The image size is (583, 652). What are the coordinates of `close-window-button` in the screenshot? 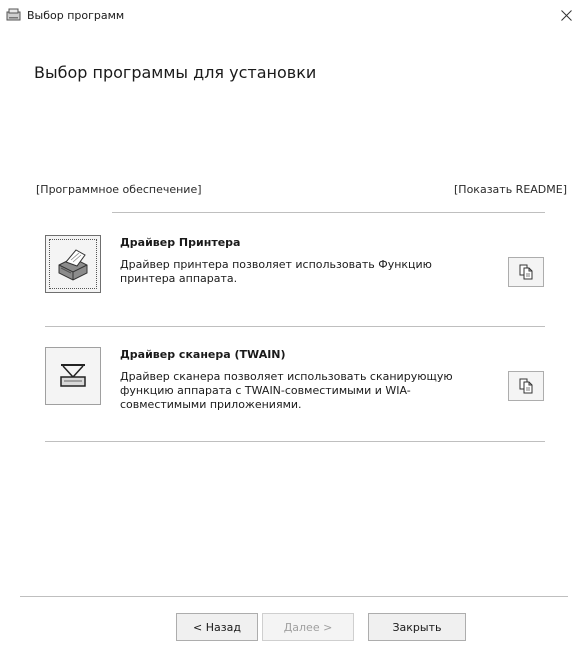 It's located at (566, 15).